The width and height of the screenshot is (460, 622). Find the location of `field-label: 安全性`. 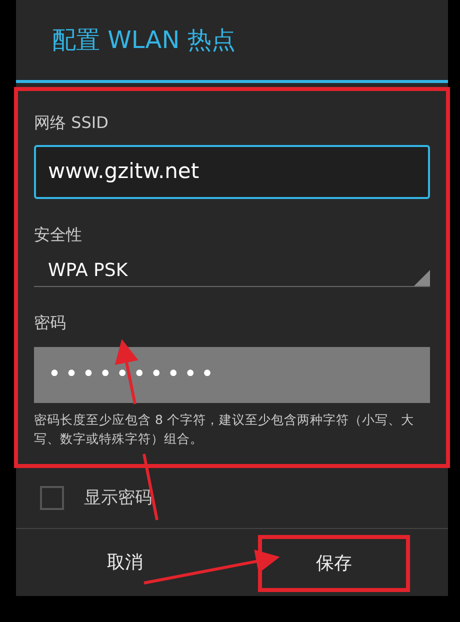

field-label: 安全性 is located at coordinates (58, 235).